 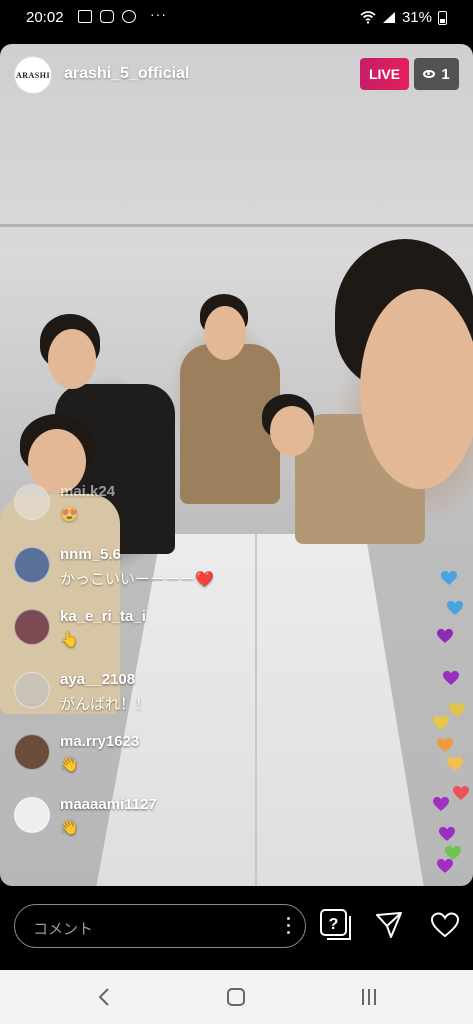 I want to click on recents-icon, so click(x=369, y=997).